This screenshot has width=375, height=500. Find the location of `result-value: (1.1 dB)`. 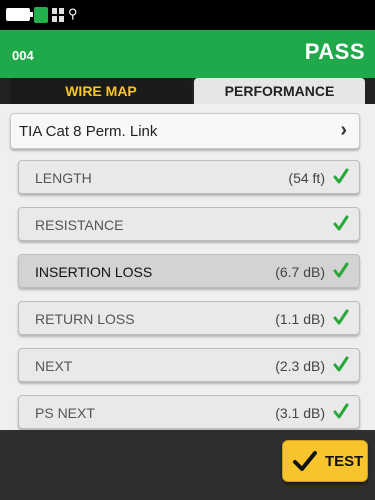

result-value: (1.1 dB) is located at coordinates (300, 319).